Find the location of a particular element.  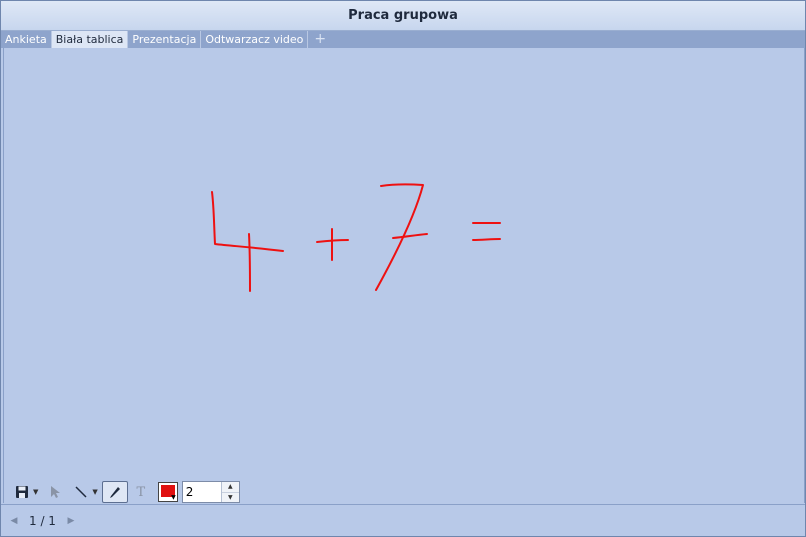

text-tool-icon: T is located at coordinates (141, 492).